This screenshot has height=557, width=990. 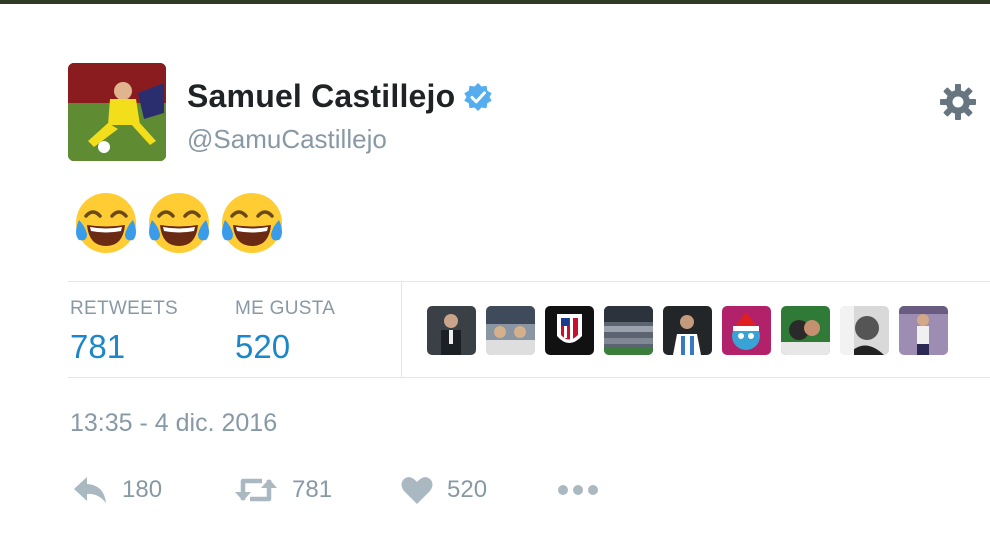 What do you see at coordinates (401, 330) in the screenshot?
I see `stats-vertical-divider` at bounding box center [401, 330].